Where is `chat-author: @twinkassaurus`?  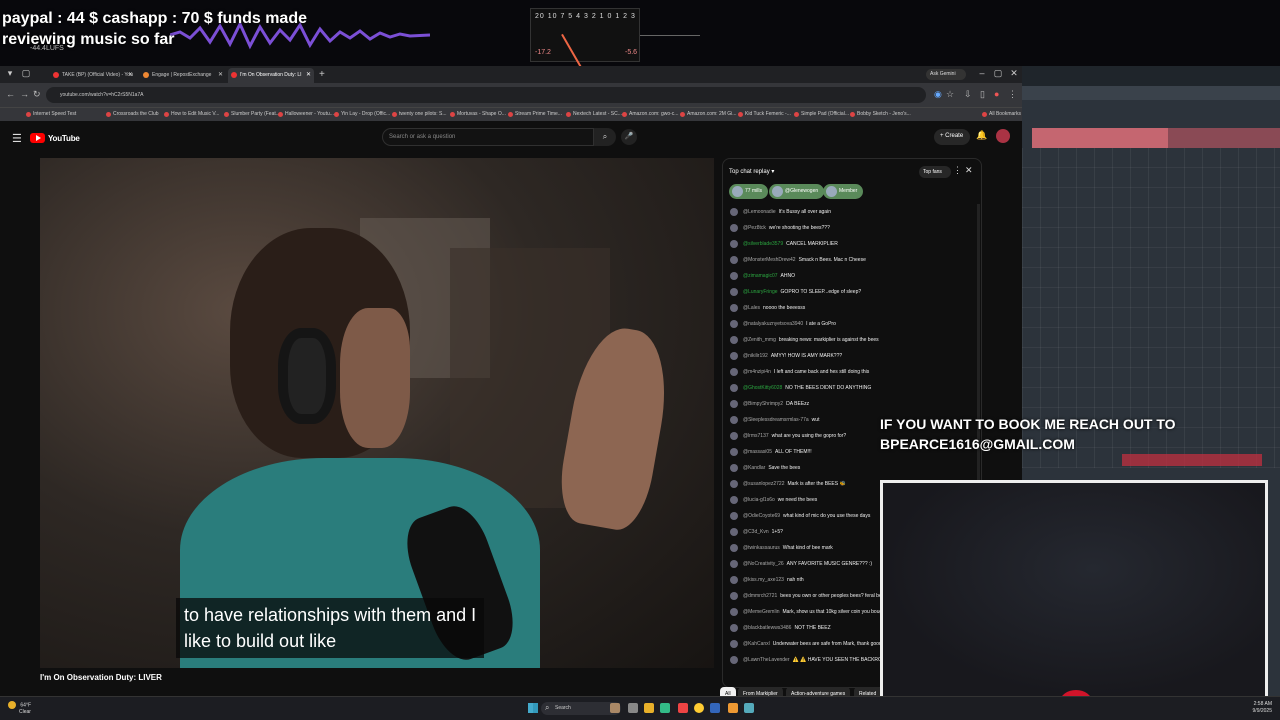 chat-author: @twinkassaurus is located at coordinates (761, 548).